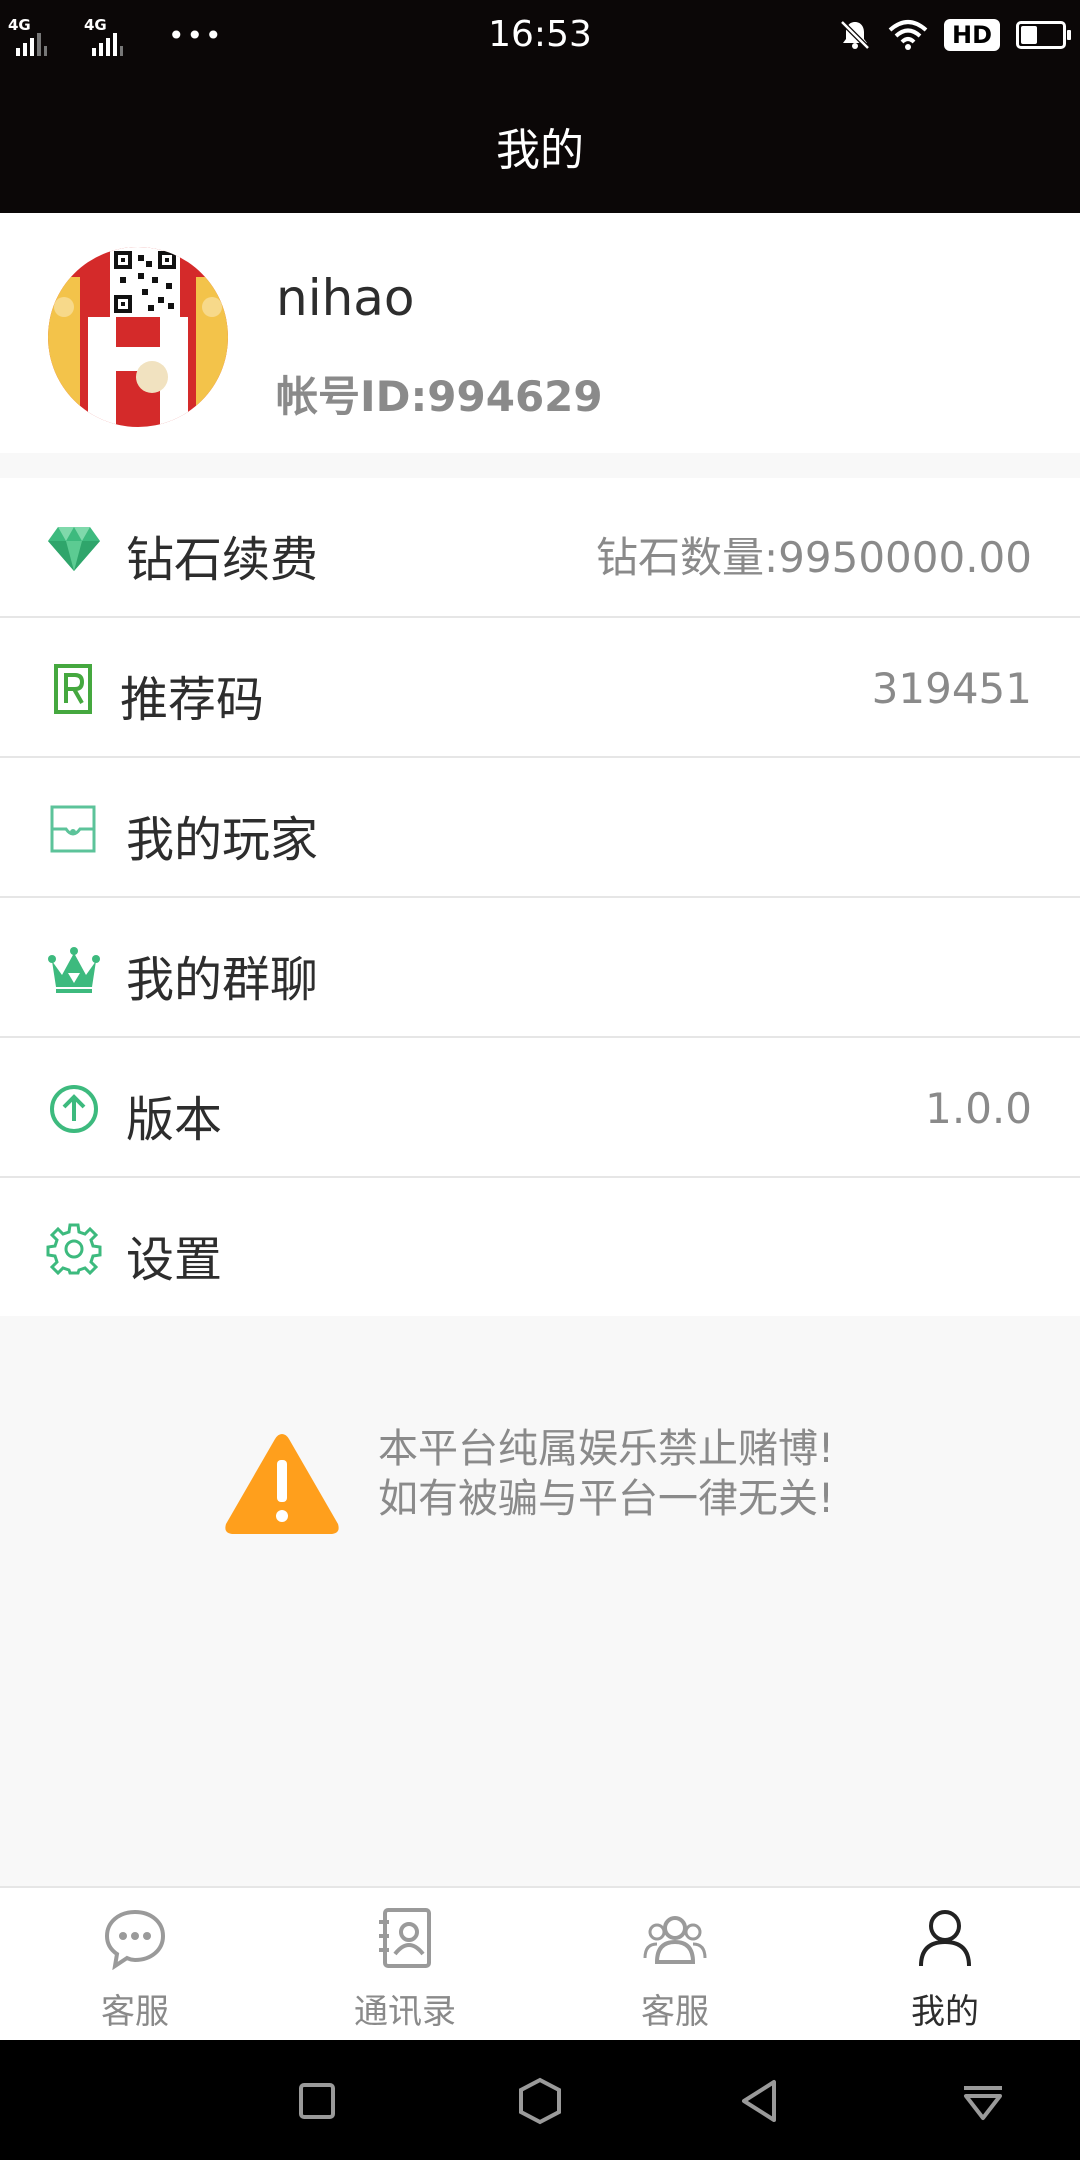  Describe the element at coordinates (855, 35) in the screenshot. I see `mute-bell-icon` at that location.